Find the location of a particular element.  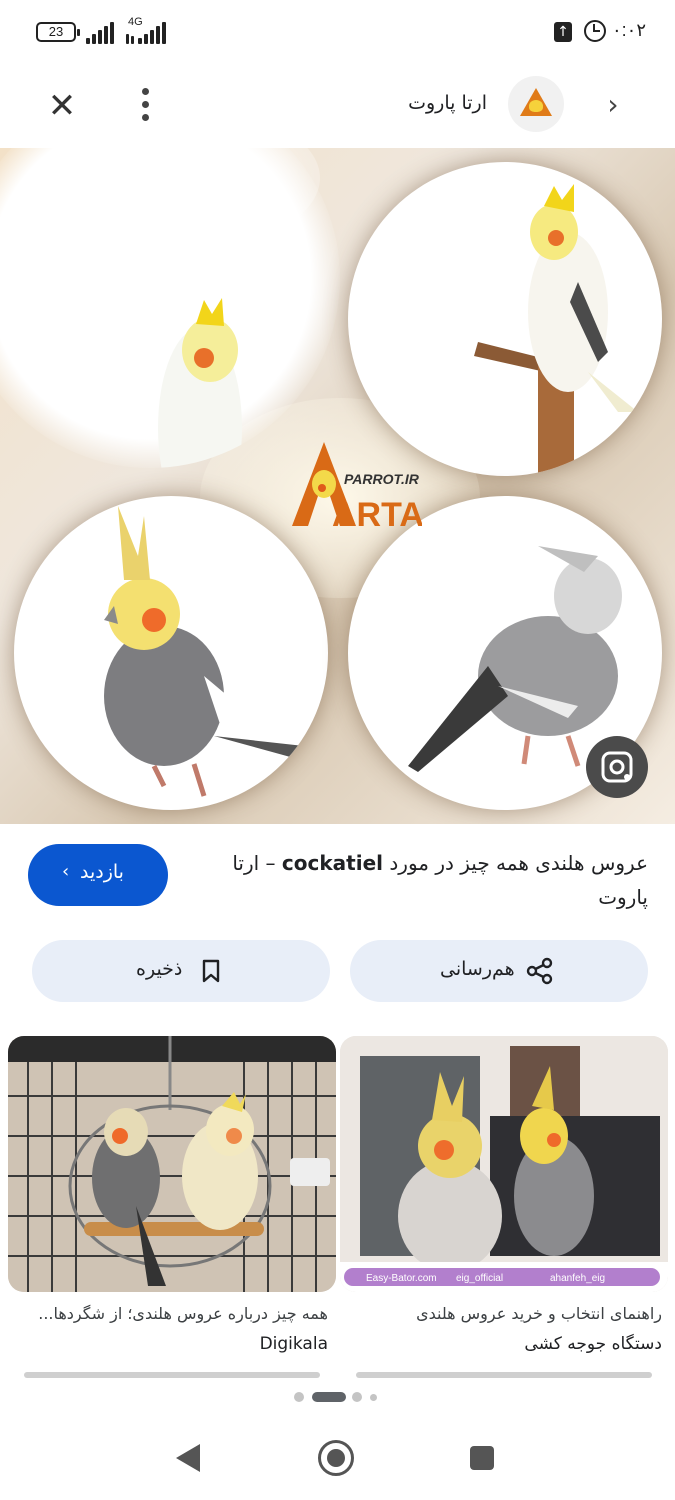

watermark-brand: ARTA is located at coordinates (377, 512).